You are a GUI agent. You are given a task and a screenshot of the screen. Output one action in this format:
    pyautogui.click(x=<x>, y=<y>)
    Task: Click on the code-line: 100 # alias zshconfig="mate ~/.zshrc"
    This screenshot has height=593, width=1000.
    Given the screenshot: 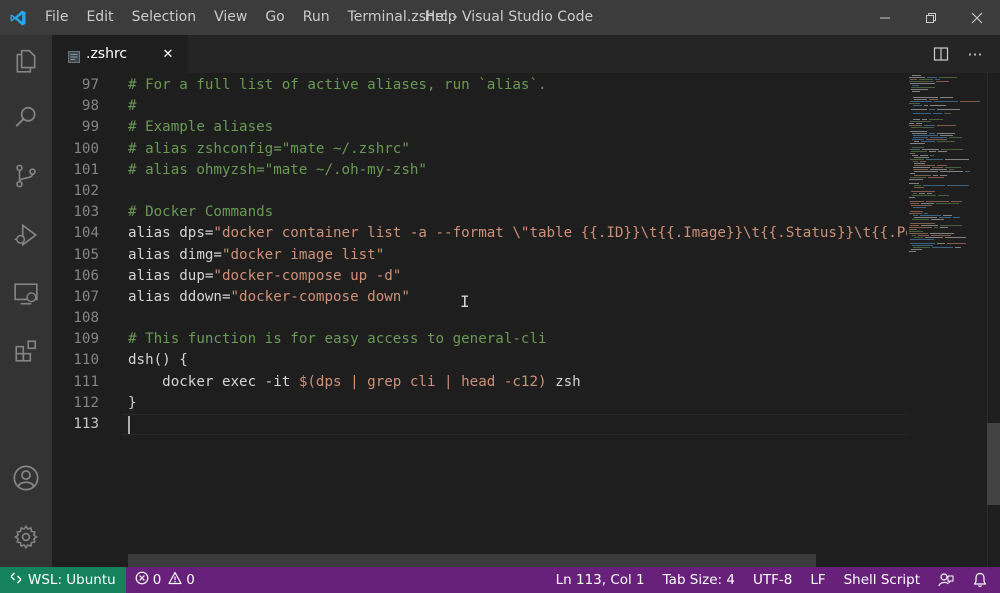 What is the action you would take?
    pyautogui.click(x=479, y=149)
    